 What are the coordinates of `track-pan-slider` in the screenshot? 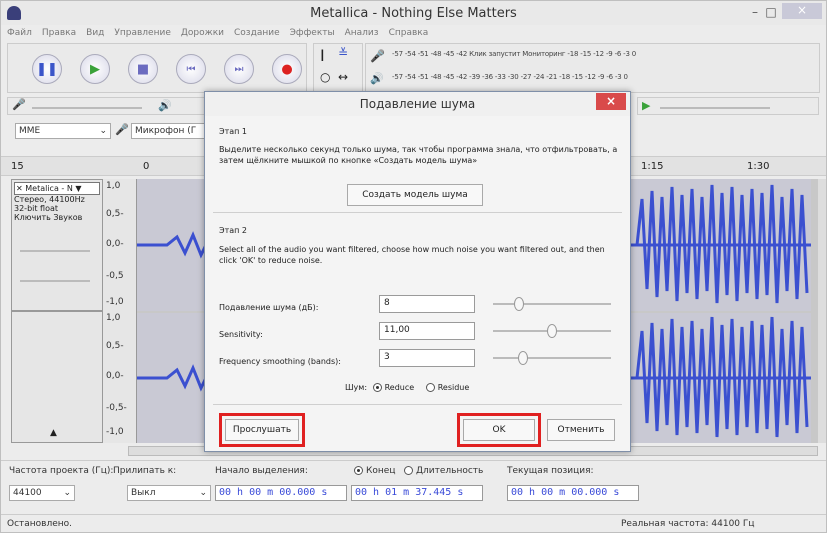 It's located at (55, 281).